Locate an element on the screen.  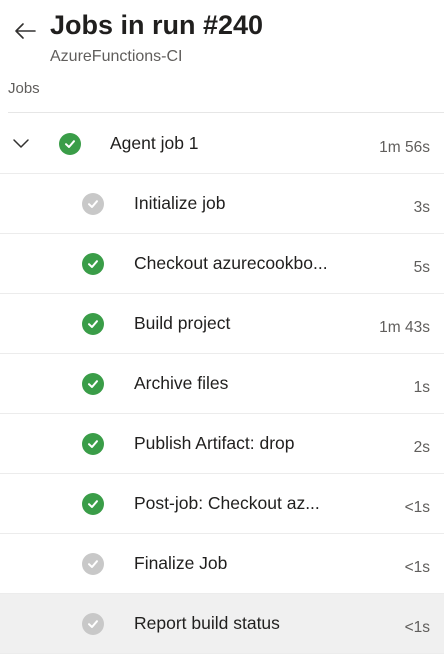
step-name: Archive files is located at coordinates (181, 383).